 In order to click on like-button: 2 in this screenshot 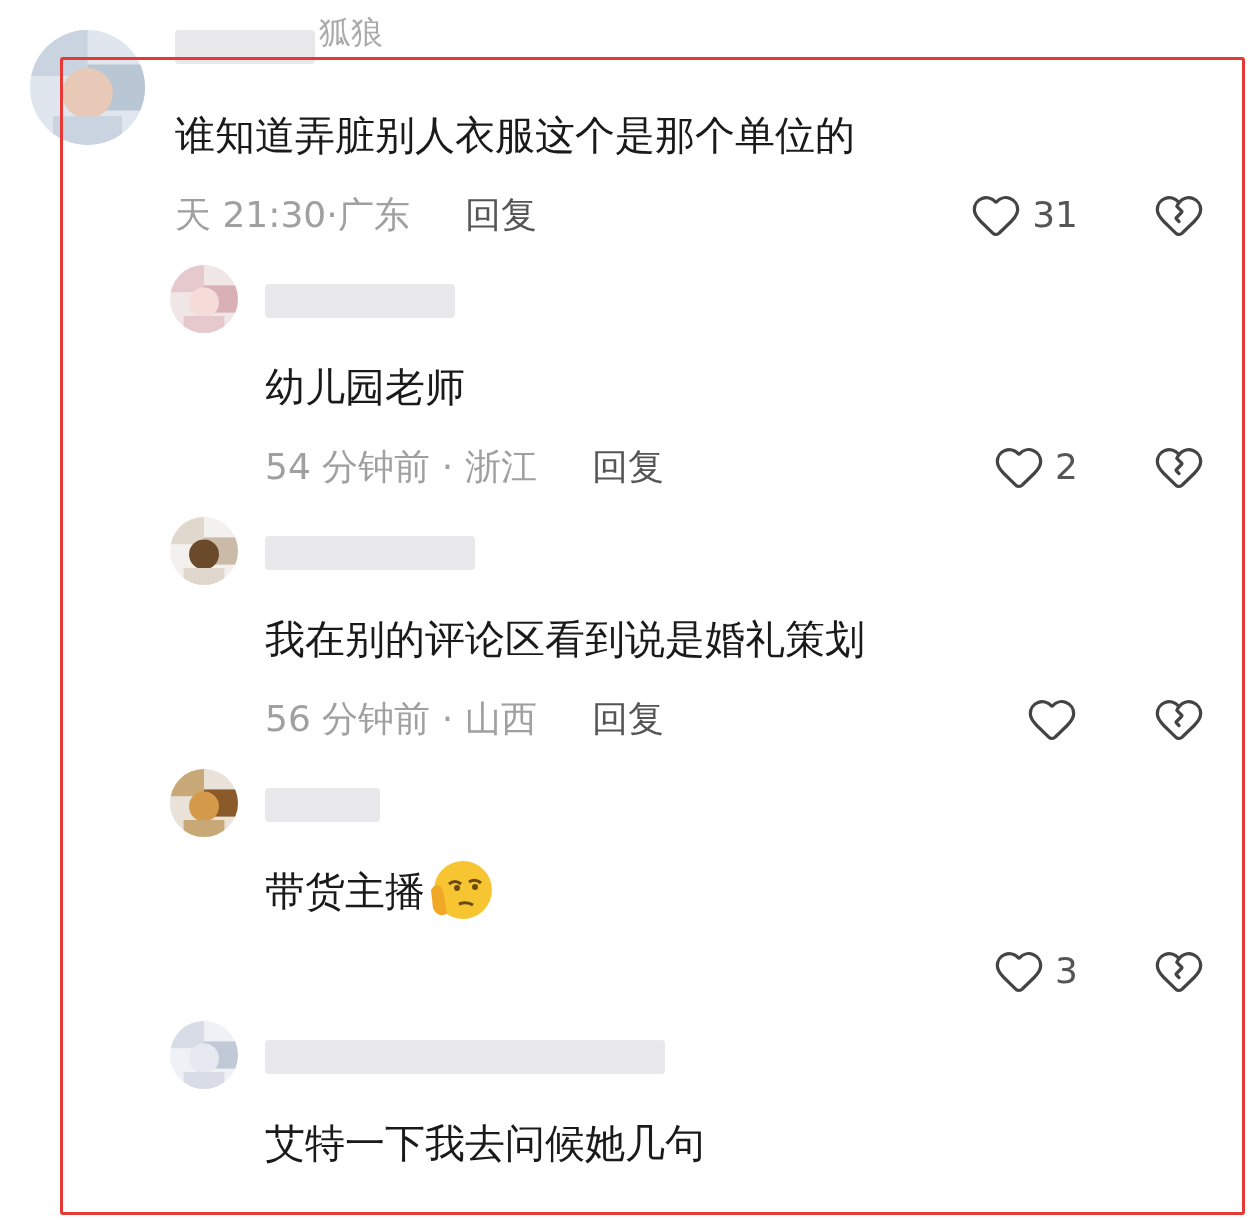, I will do `click(1035, 467)`.